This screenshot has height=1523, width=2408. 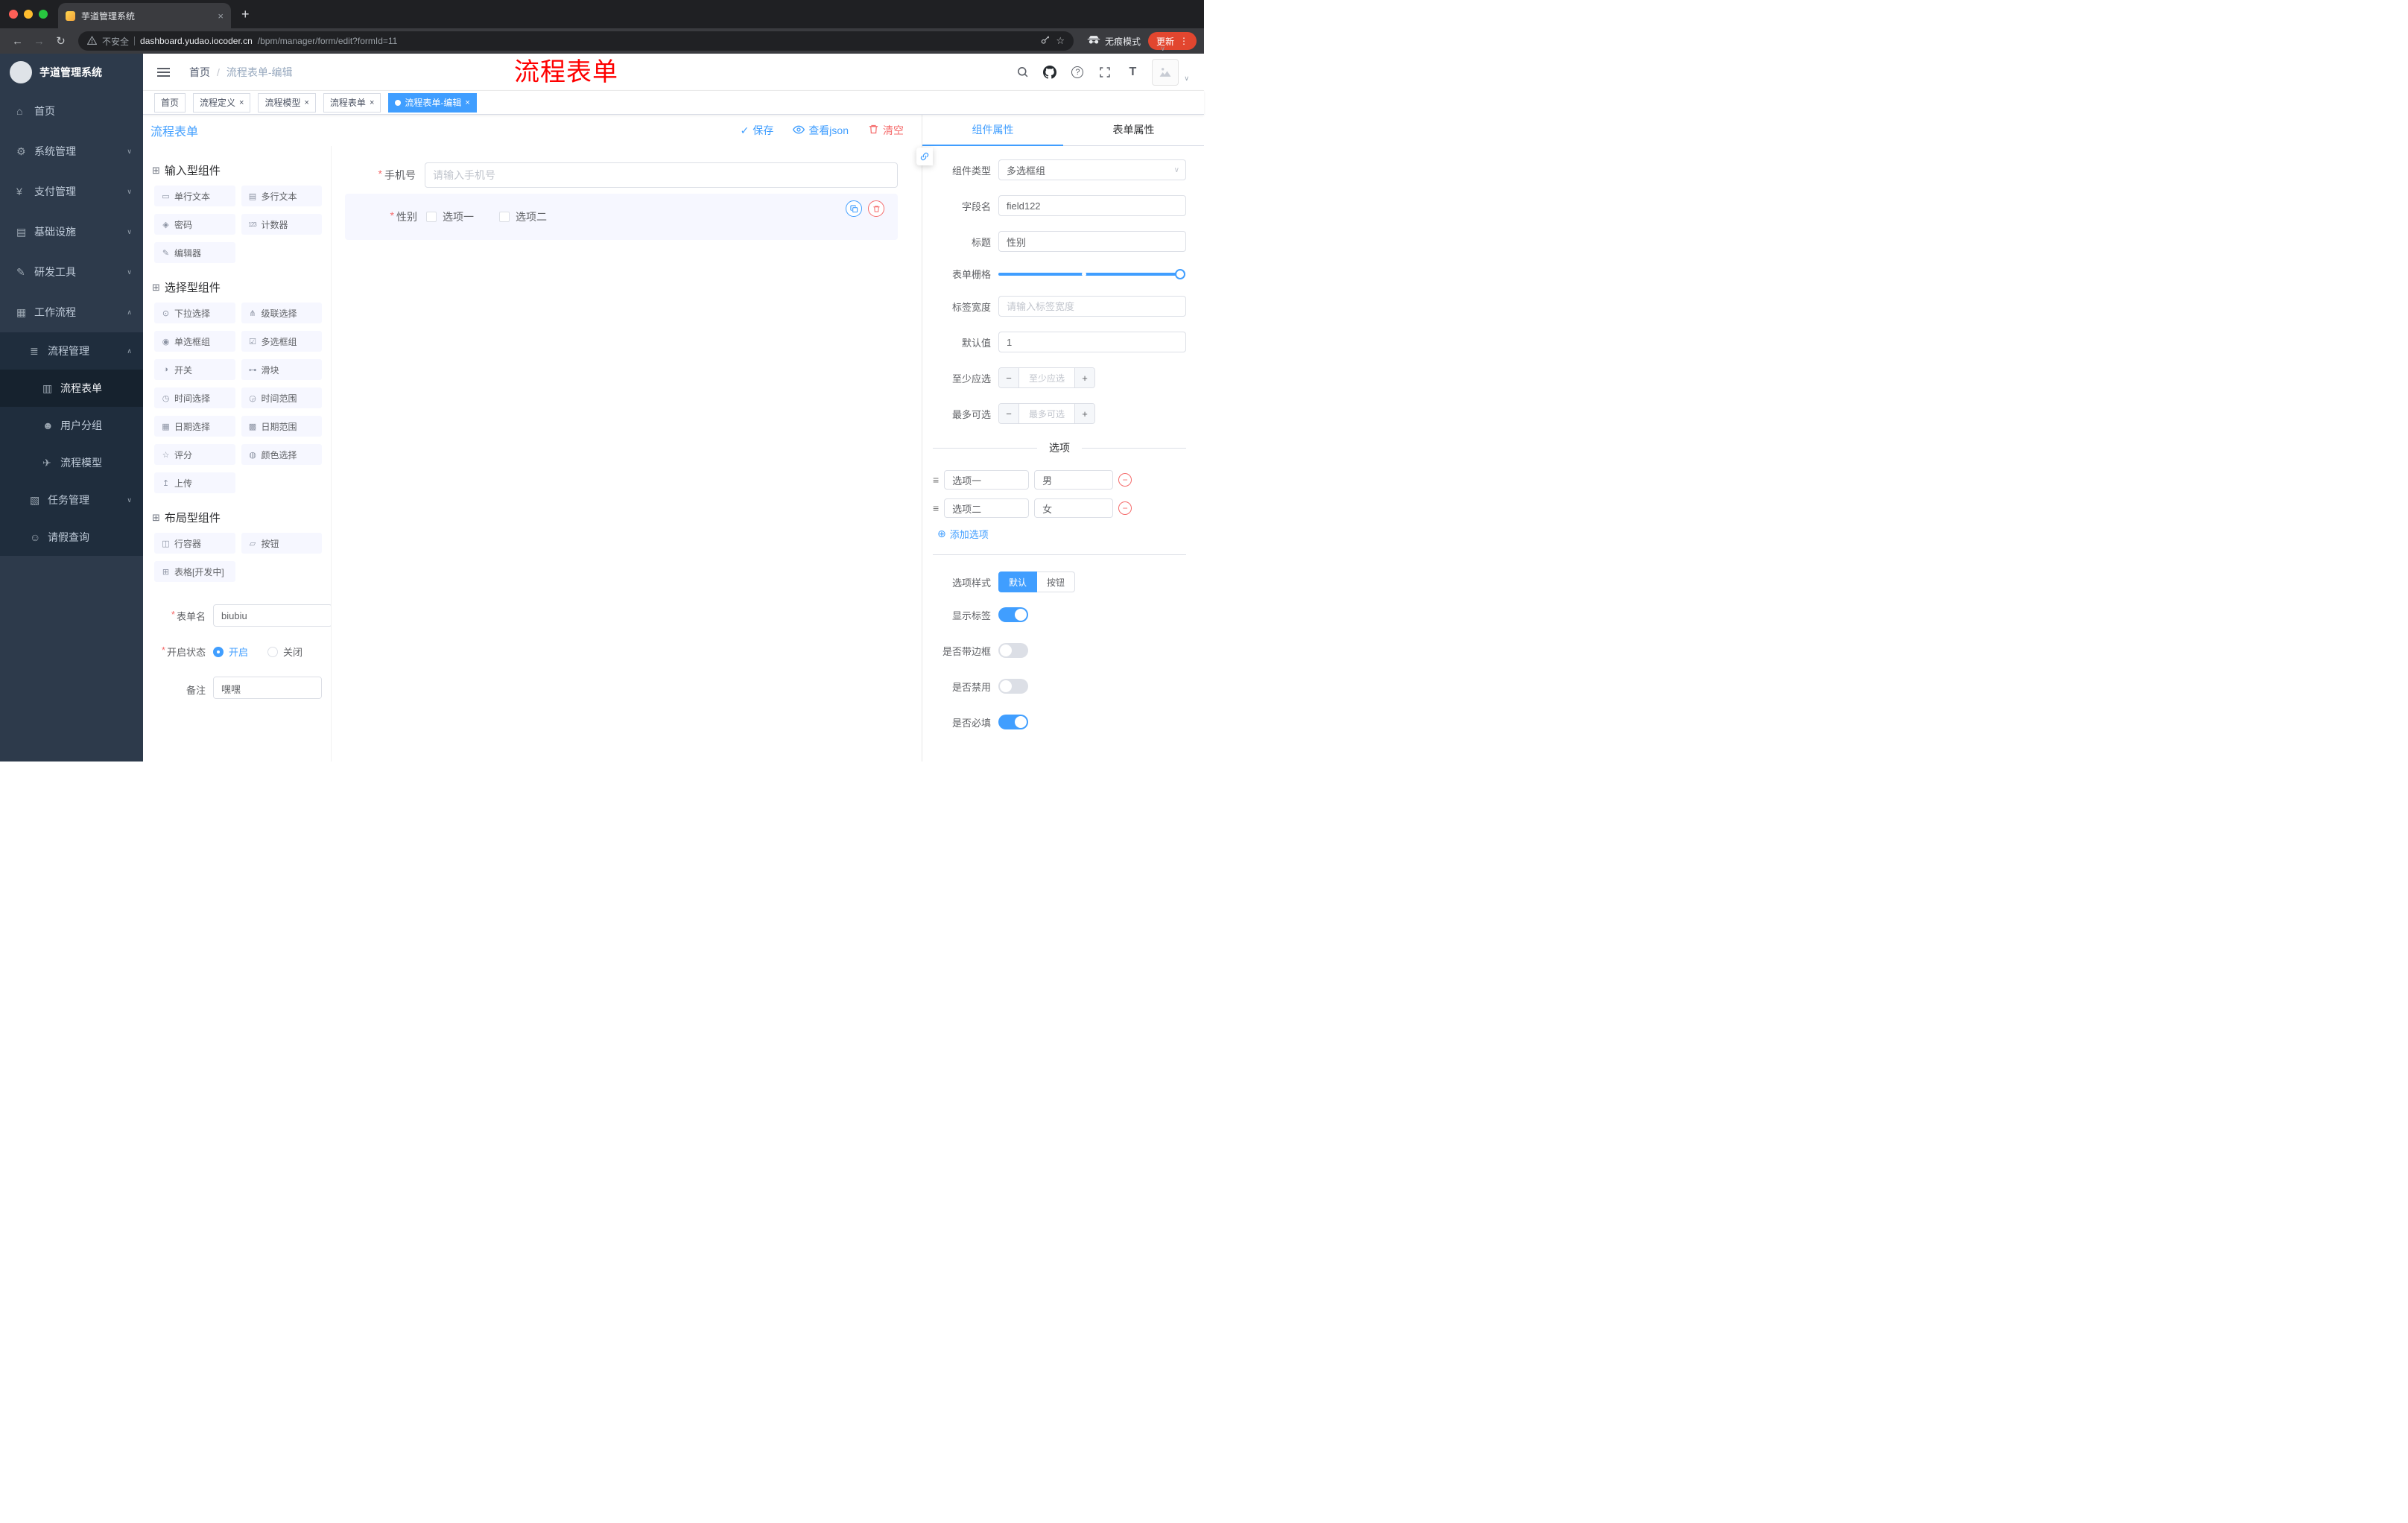 I want to click on browser-tab: 芋道管理系统 ×, so click(x=144, y=16).